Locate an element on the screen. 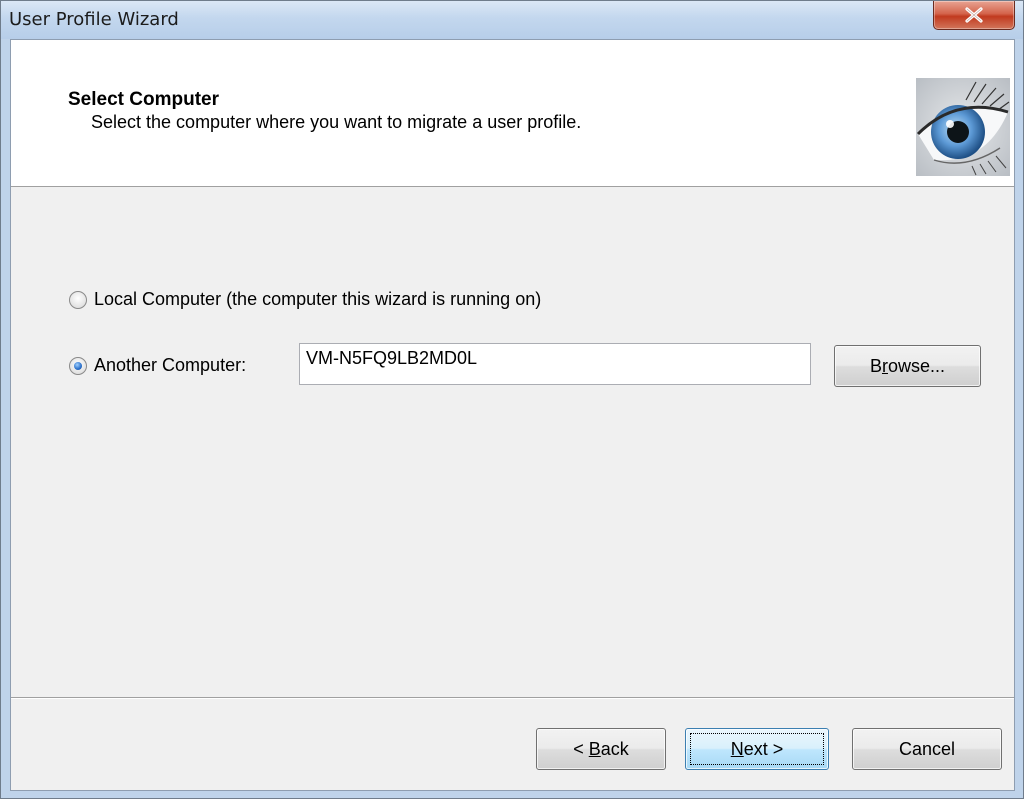 This screenshot has width=1024, height=799. back-label-rest: ack is located at coordinates (614, 749).